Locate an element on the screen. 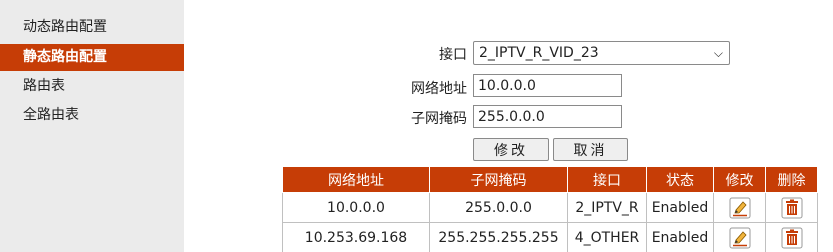 The height and width of the screenshot is (252, 833). subnet-mask-label: 子网掩码 is located at coordinates (439, 119).